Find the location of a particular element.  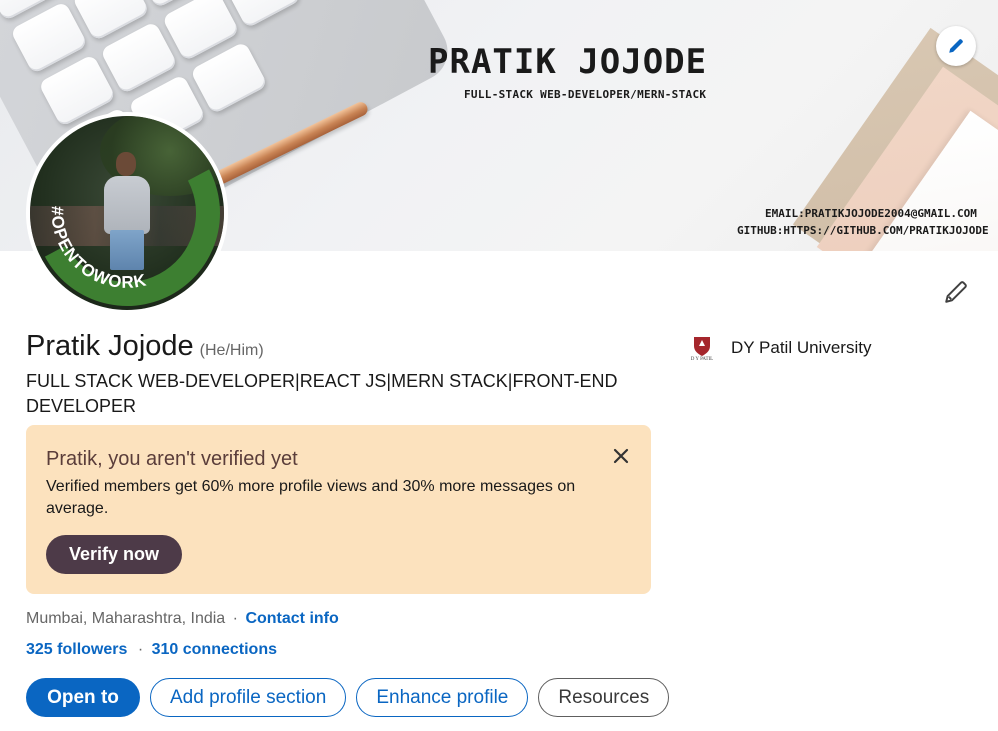

cover-email: EMAIL:PRATIKJOJODE2004@GMAIL.COM is located at coordinates (871, 213).